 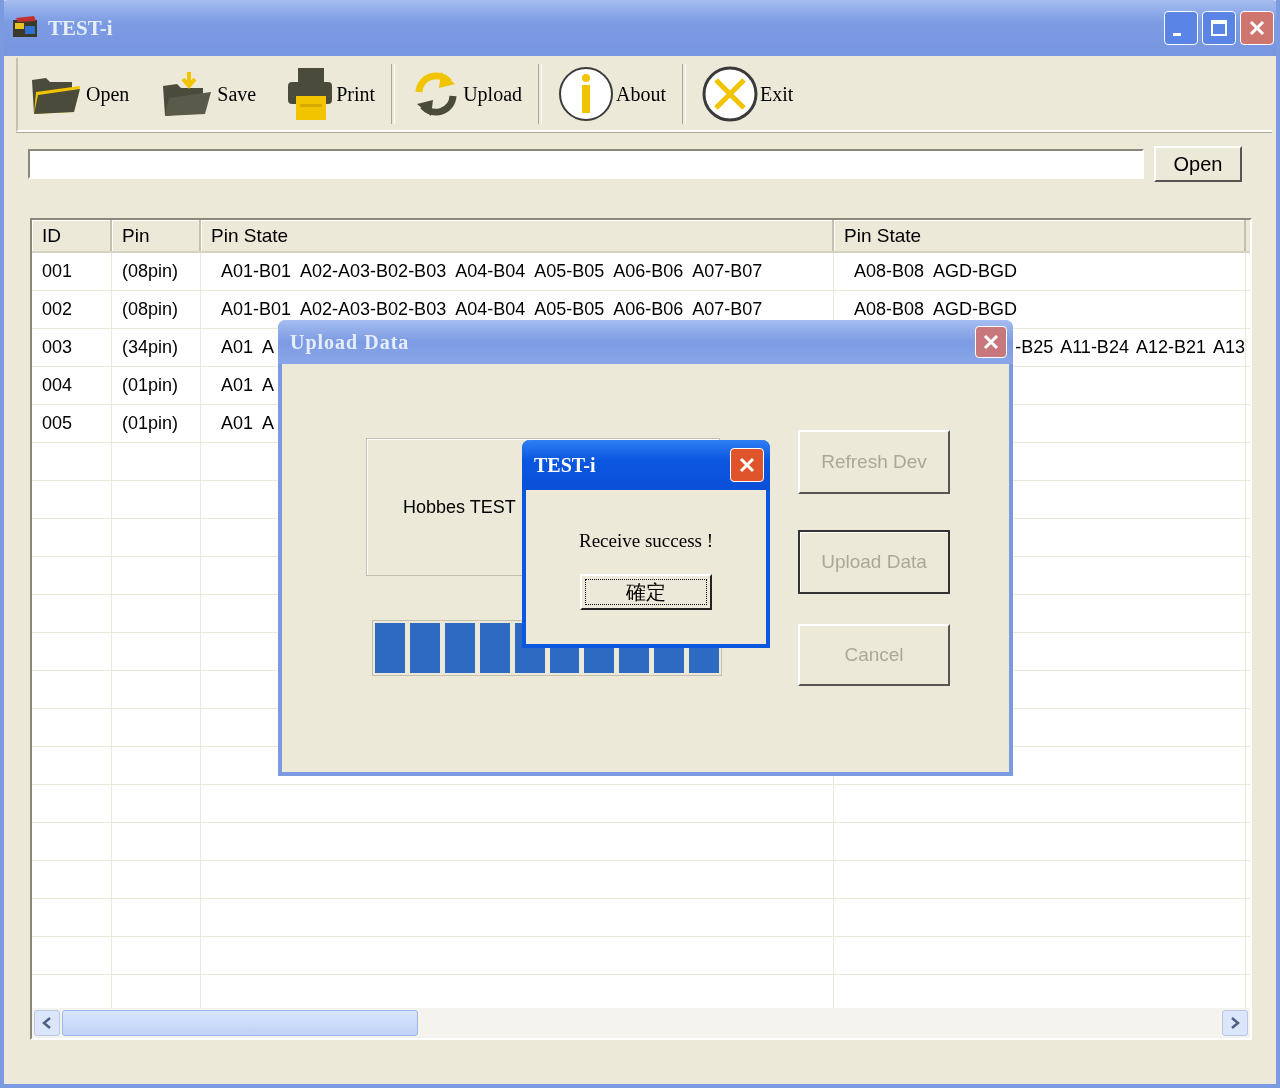 I want to click on message-text: Receive success !, so click(x=646, y=541).